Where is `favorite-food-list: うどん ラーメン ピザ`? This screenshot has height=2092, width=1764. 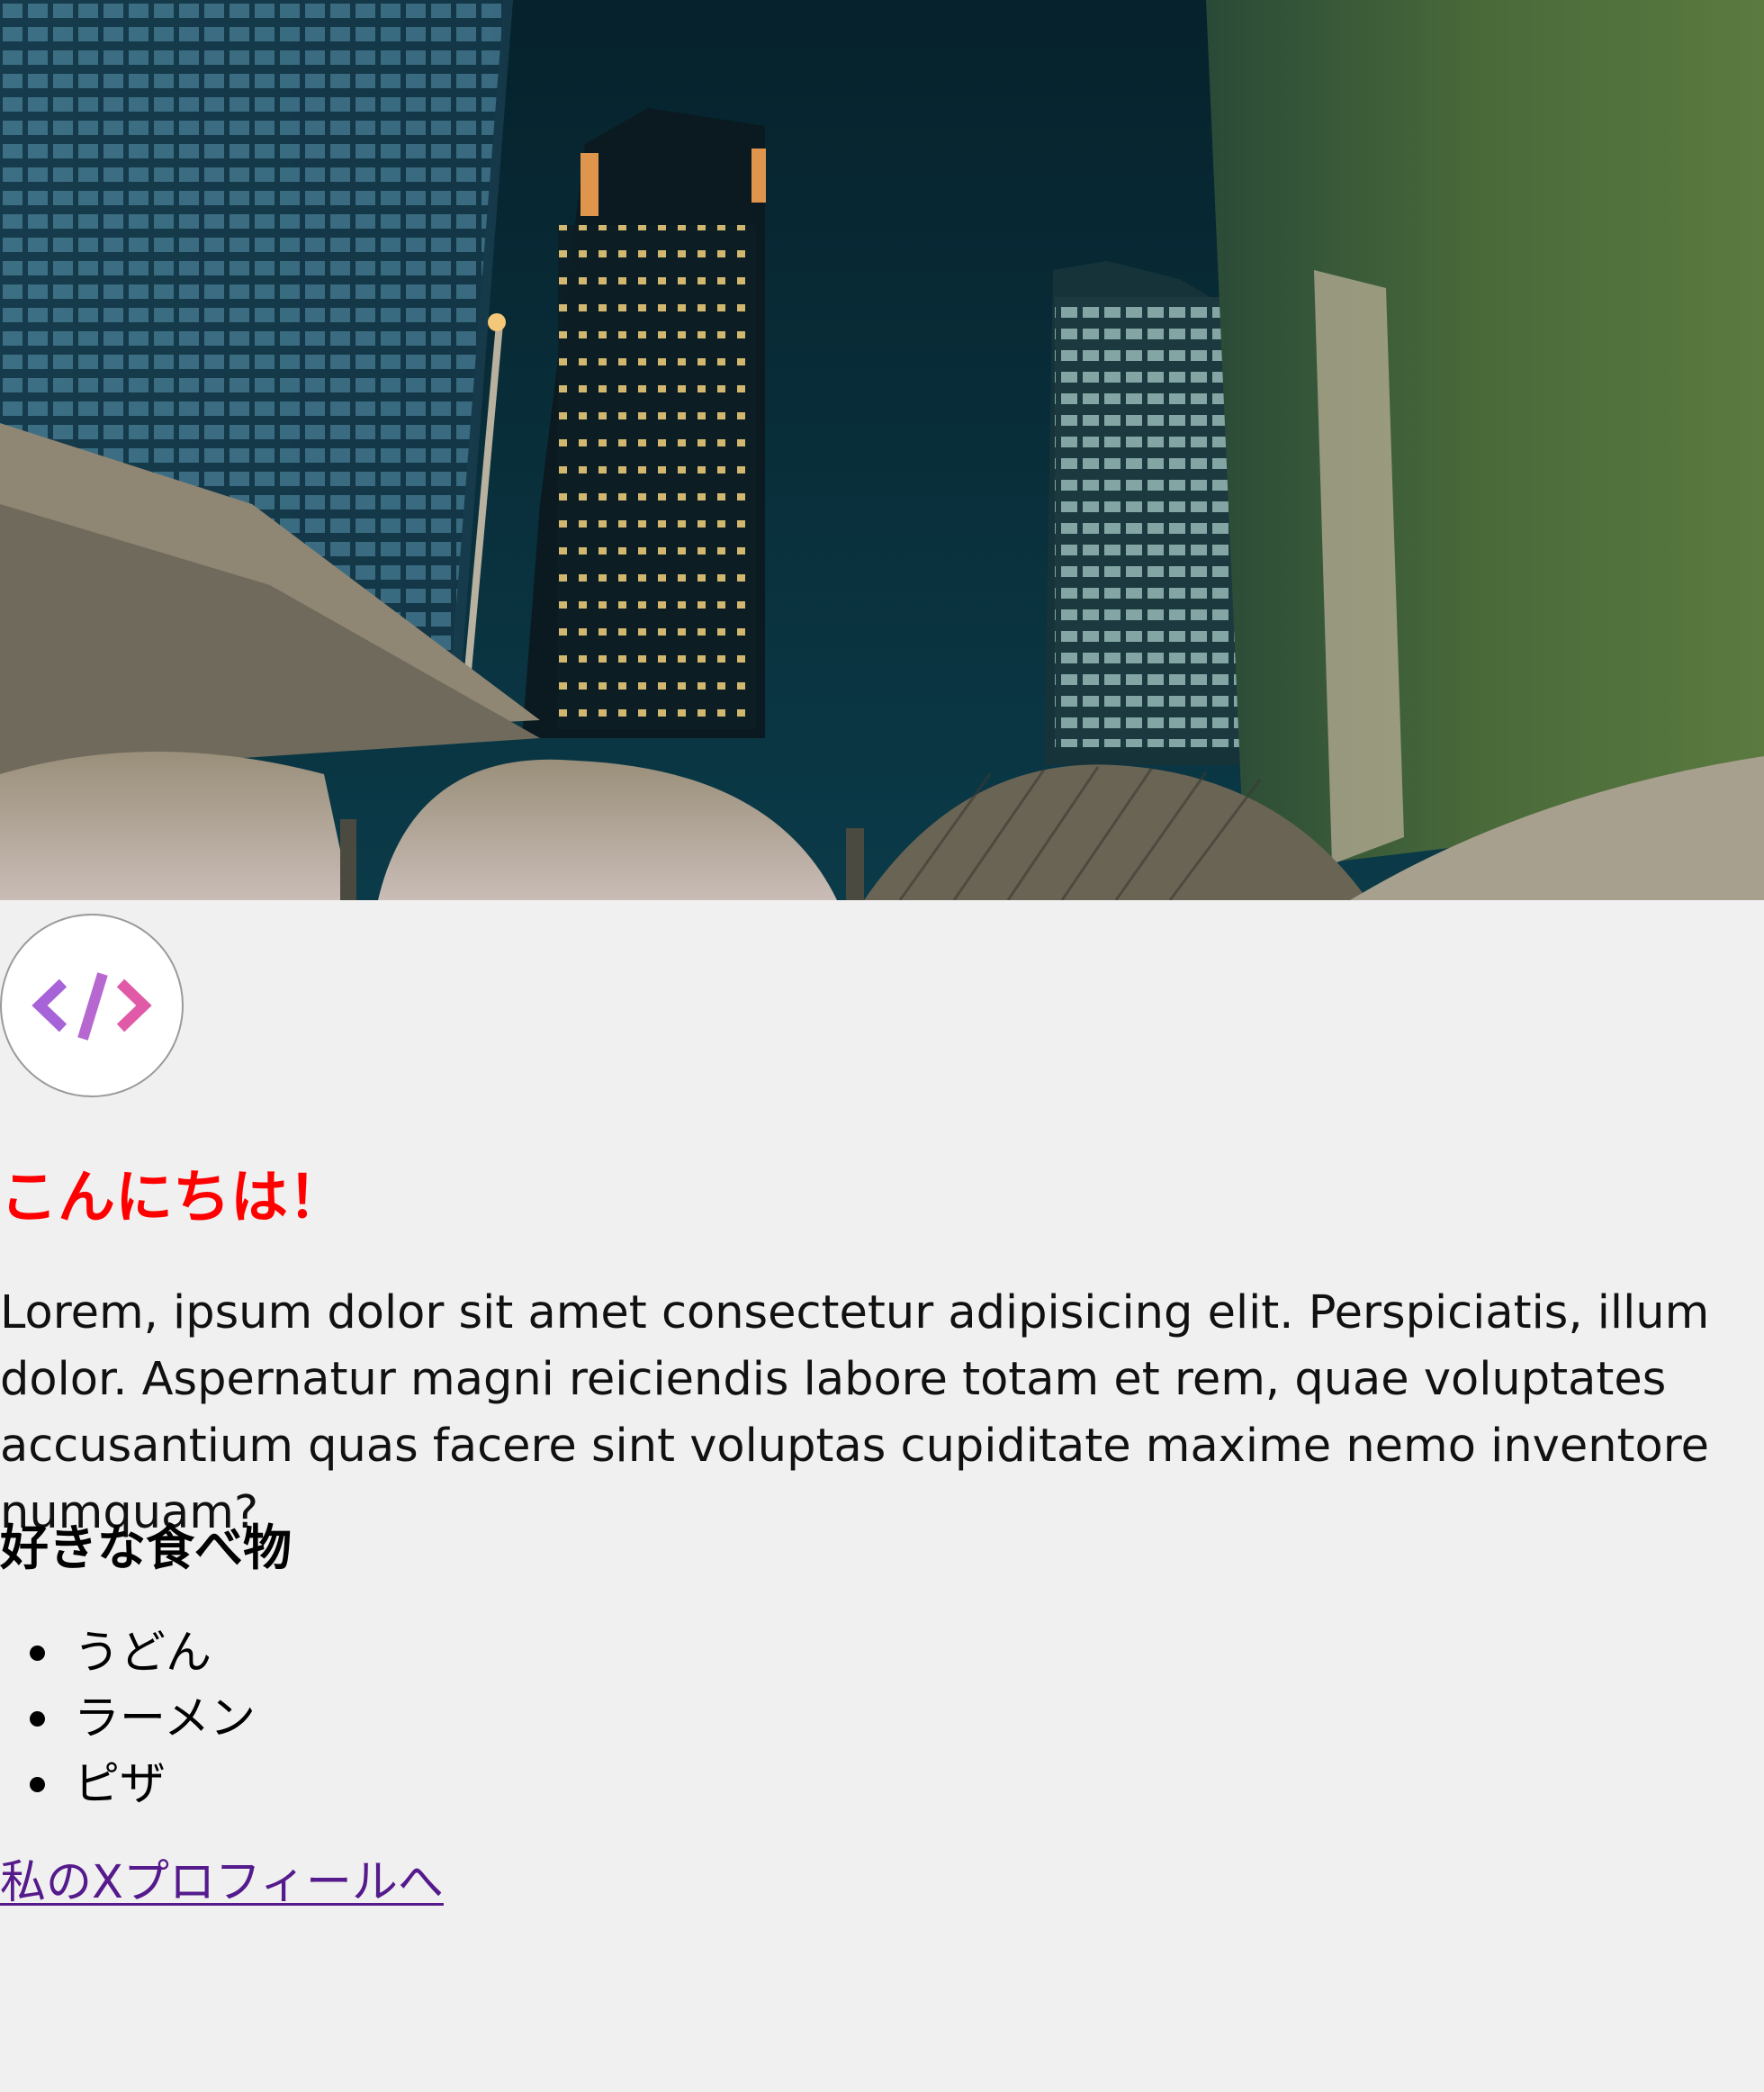 favorite-food-list: うどん ラーメン ピザ is located at coordinates (128, 1718).